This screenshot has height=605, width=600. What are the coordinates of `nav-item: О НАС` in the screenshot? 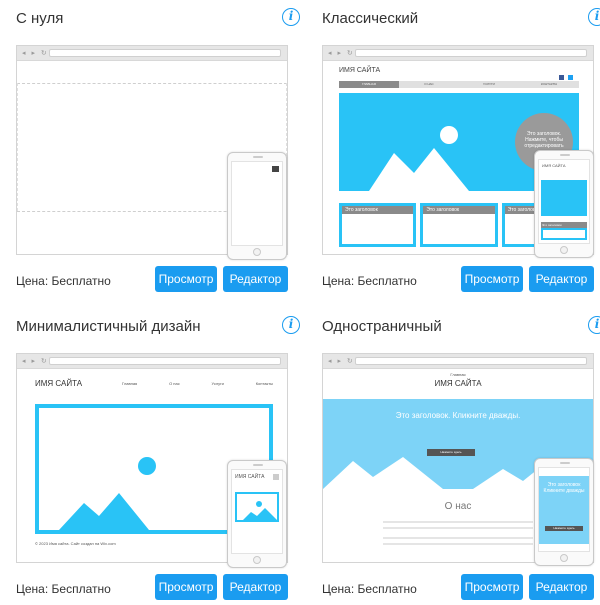 It's located at (429, 84).